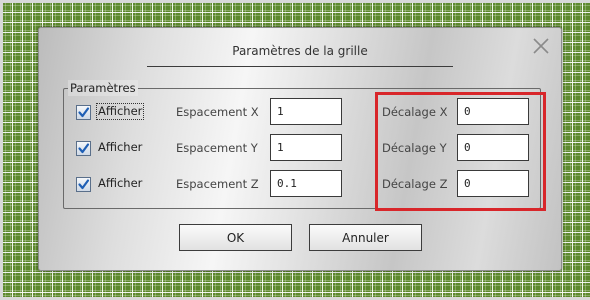  I want to click on offset-z-label: Décalage Z, so click(415, 184).